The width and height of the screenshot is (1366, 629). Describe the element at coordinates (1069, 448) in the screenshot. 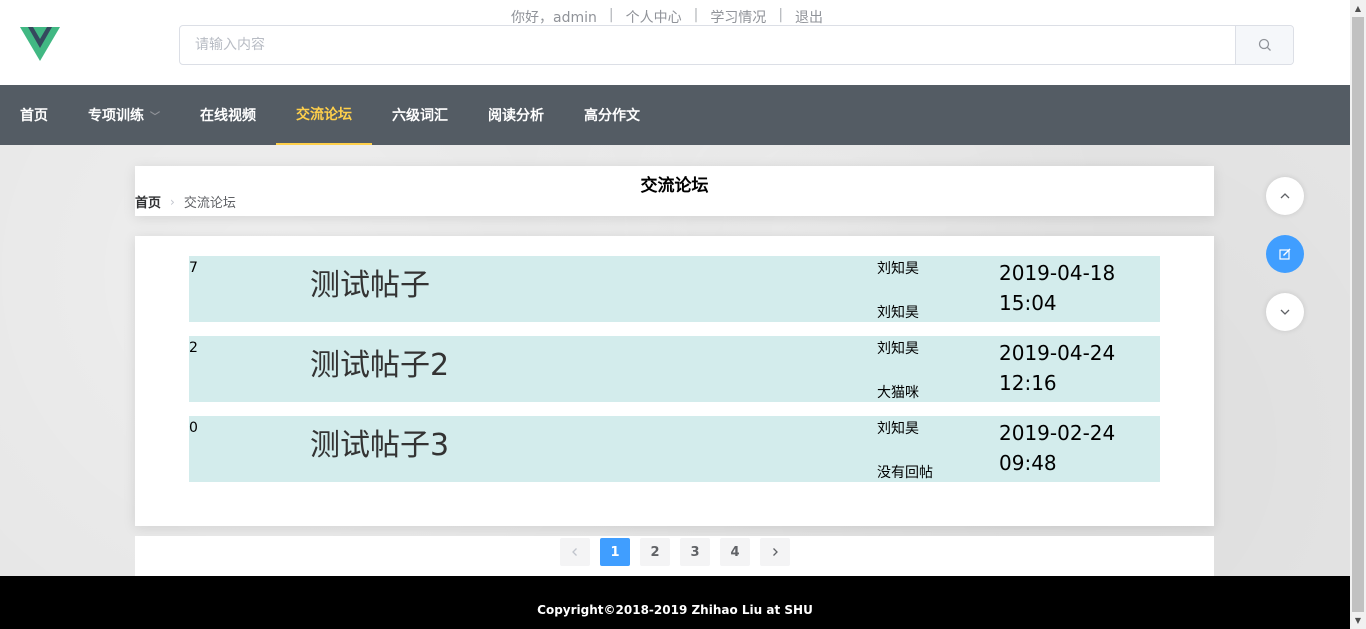

I see `post-time: 2019-02-24 09:48` at that location.